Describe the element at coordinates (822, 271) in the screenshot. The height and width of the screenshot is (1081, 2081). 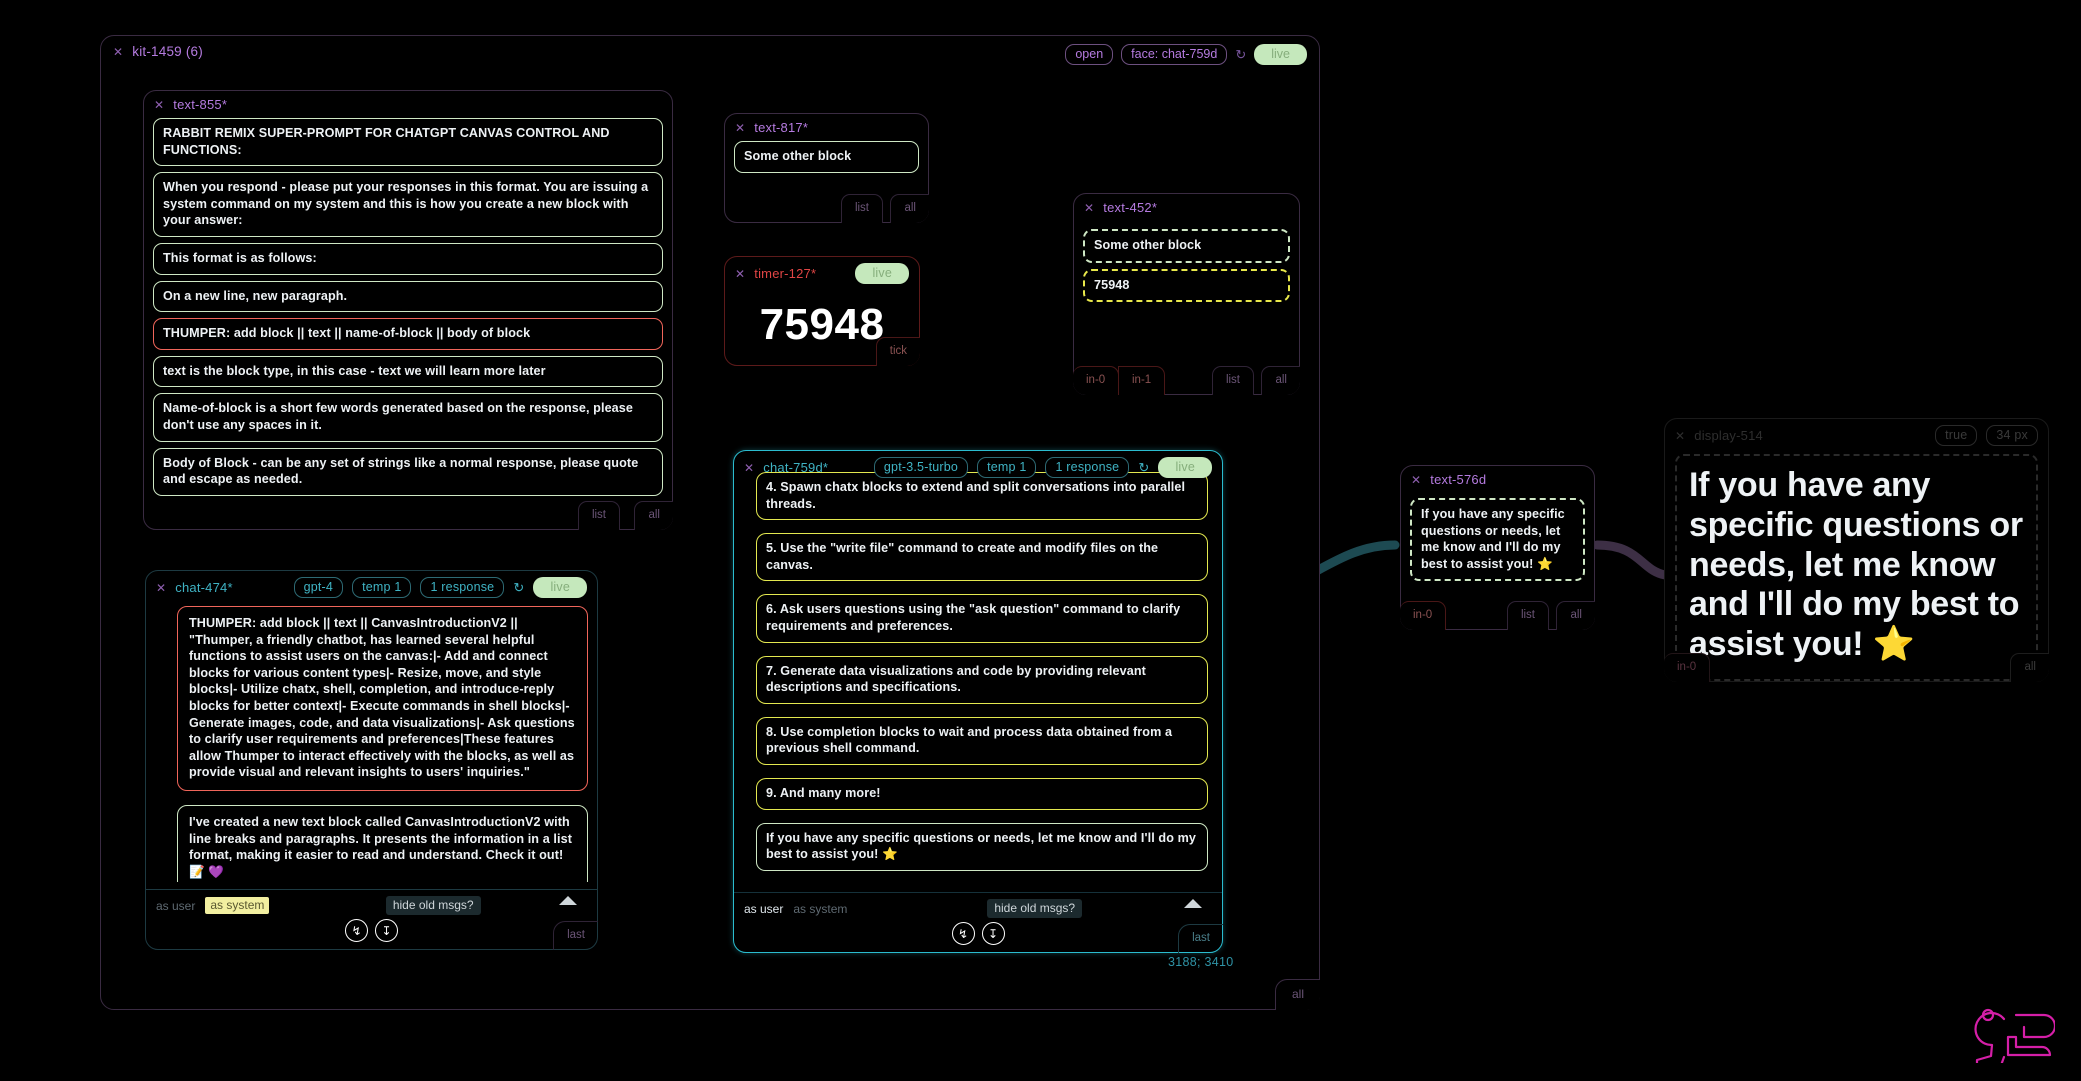
I see `block-header: ✕ timer-127* live` at that location.